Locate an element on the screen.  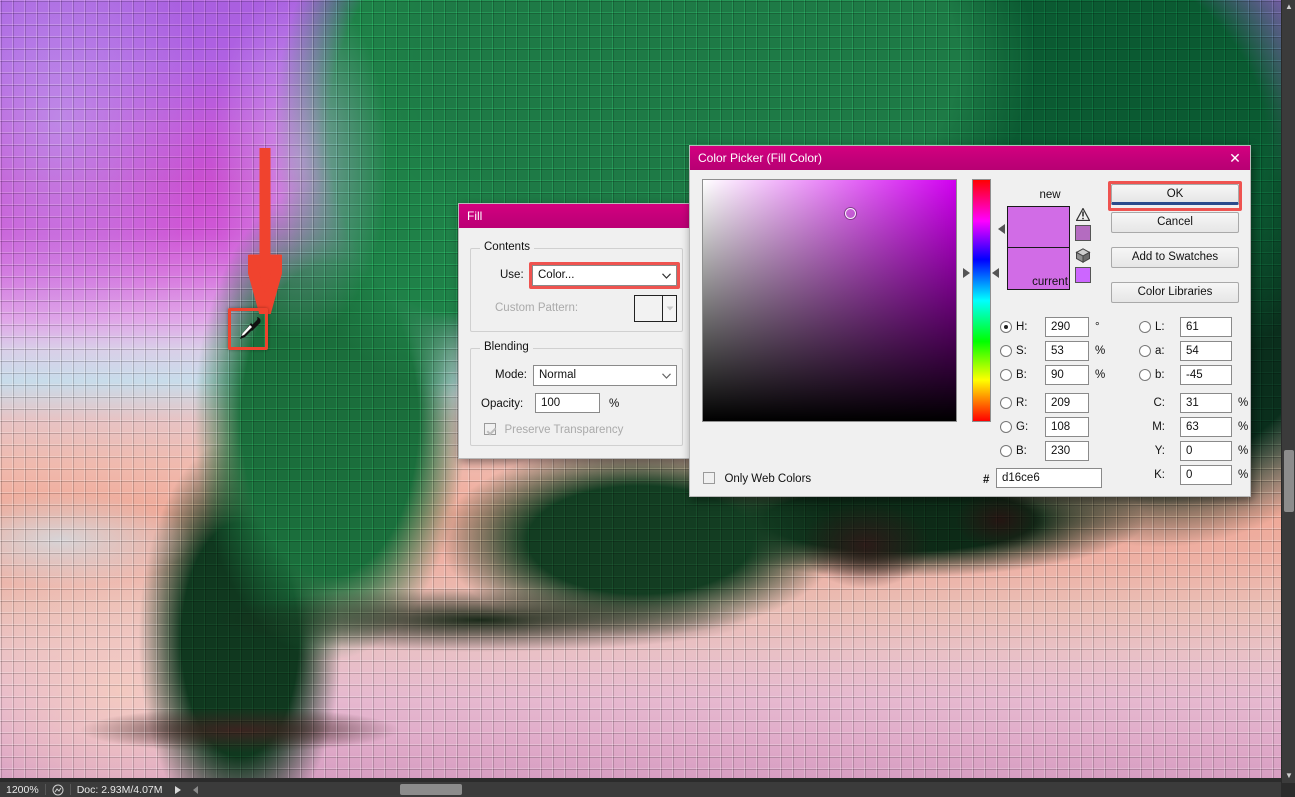
input-r: 209 is located at coordinates (1067, 403).